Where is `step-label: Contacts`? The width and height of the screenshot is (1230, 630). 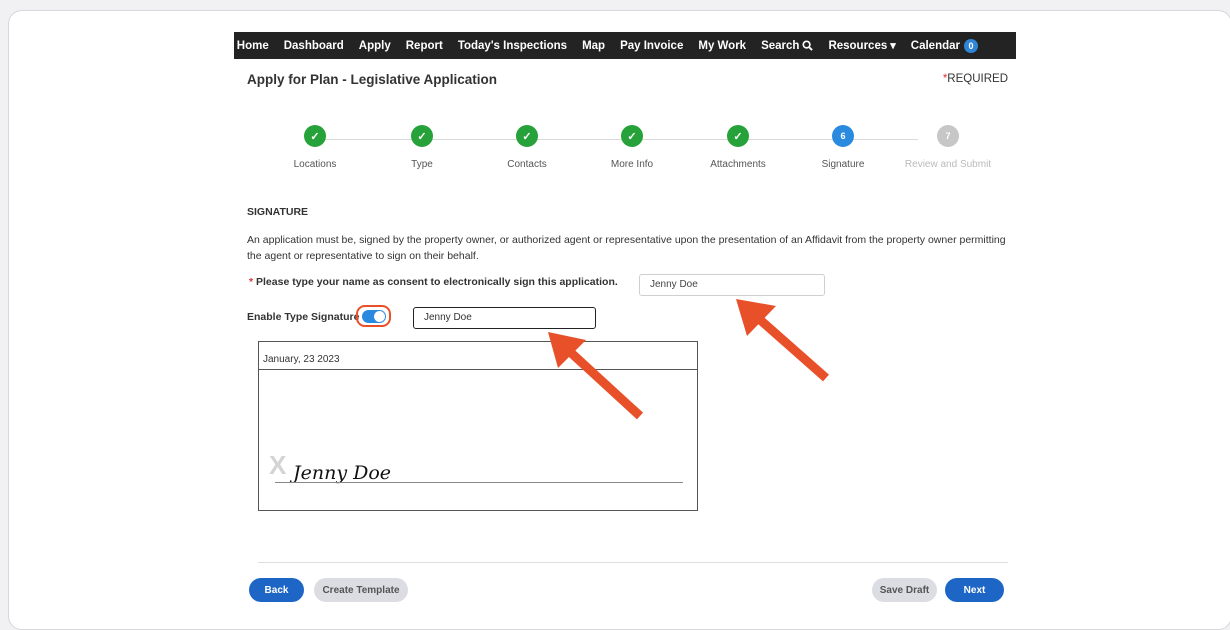
step-label: Contacts is located at coordinates (527, 164).